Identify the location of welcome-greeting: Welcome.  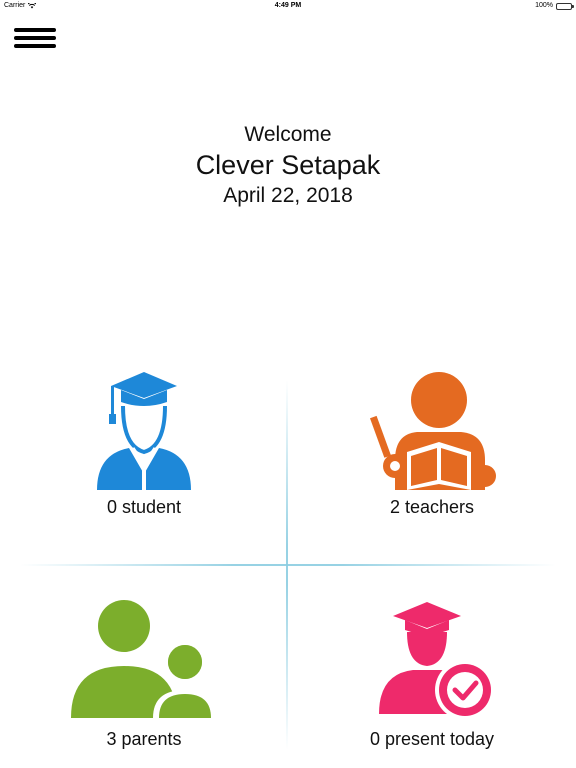
(288, 134).